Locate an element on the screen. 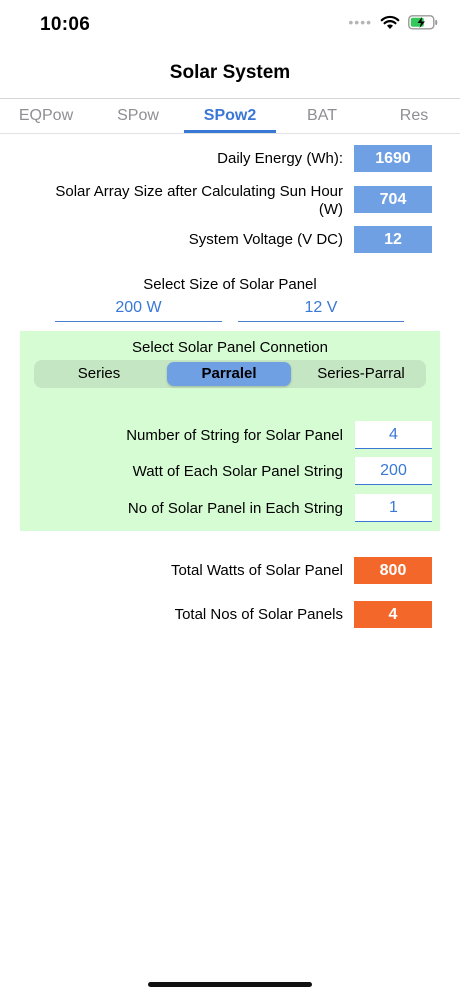  system-voltage-value: 12 is located at coordinates (393, 239).